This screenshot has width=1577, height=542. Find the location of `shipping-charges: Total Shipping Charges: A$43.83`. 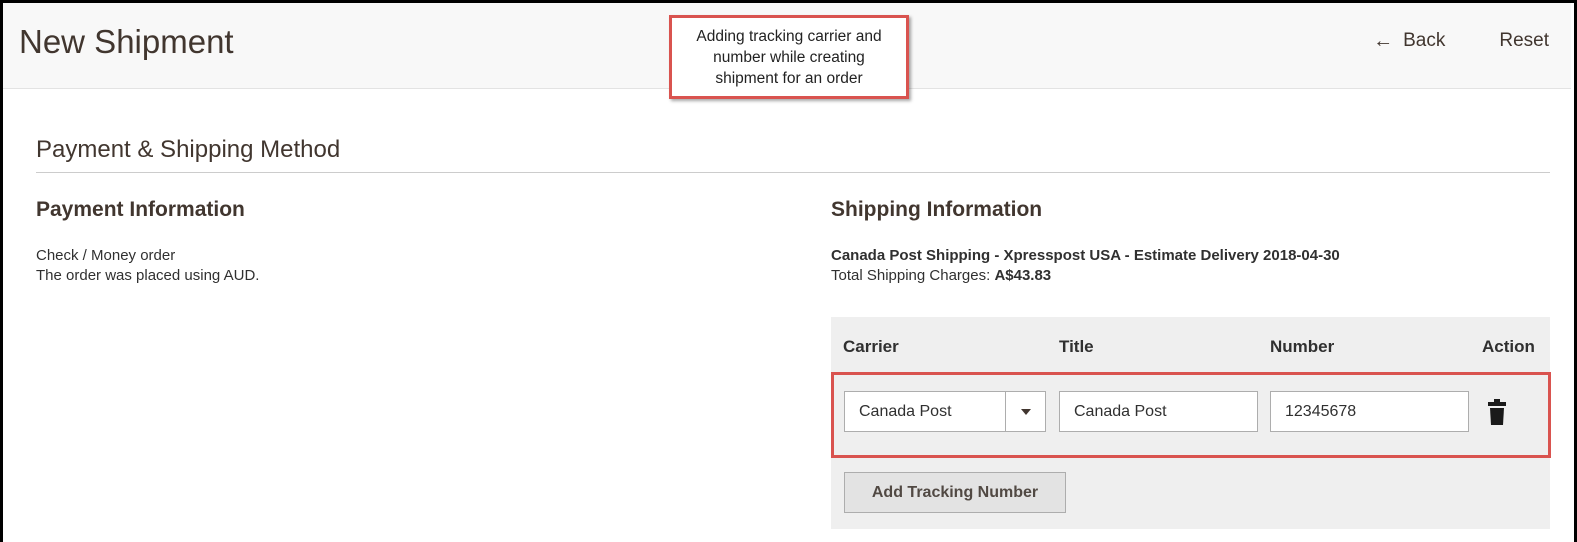

shipping-charges: Total Shipping Charges: A$43.83 is located at coordinates (1085, 276).